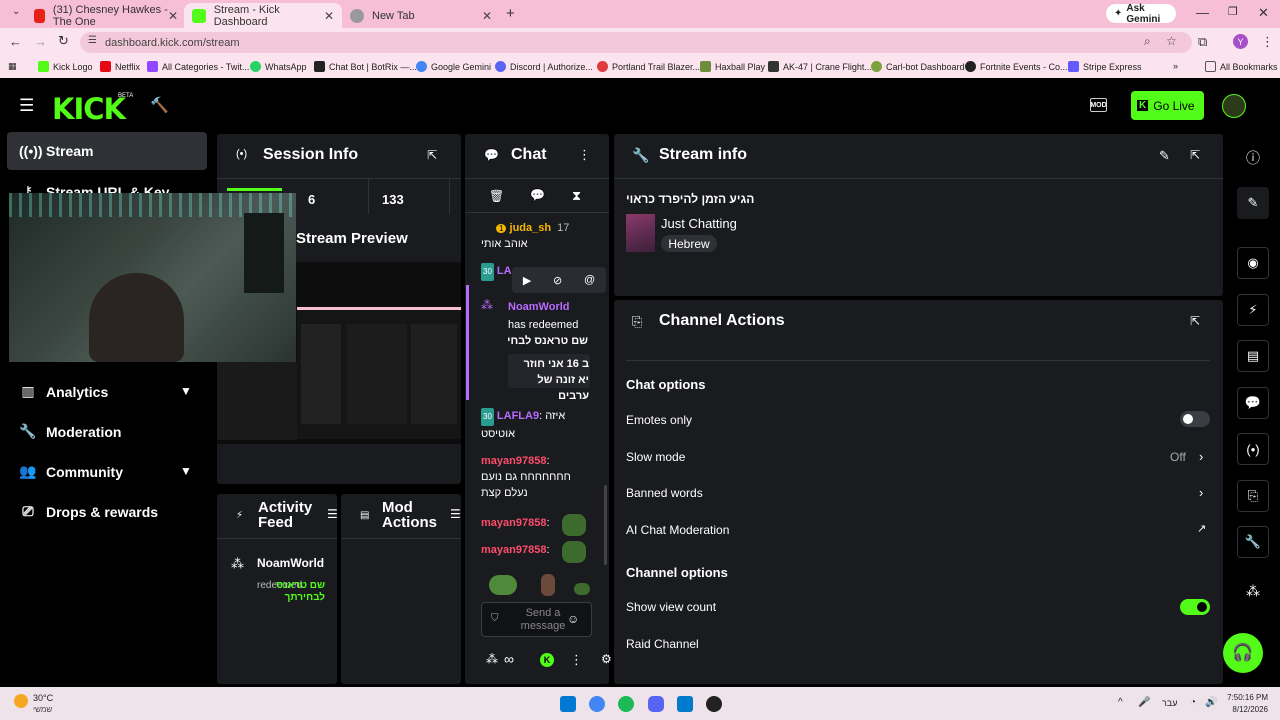 The image size is (1280, 720). Describe the element at coordinates (63, 391) in the screenshot. I see `sidebar-item-analytics: ▥ Analytics` at that location.